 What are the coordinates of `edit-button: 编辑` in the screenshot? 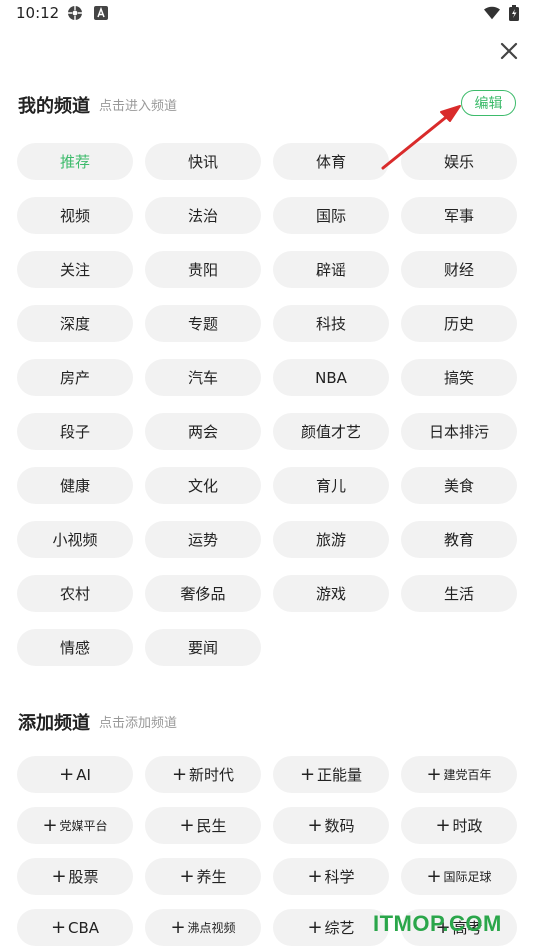 It's located at (488, 103).